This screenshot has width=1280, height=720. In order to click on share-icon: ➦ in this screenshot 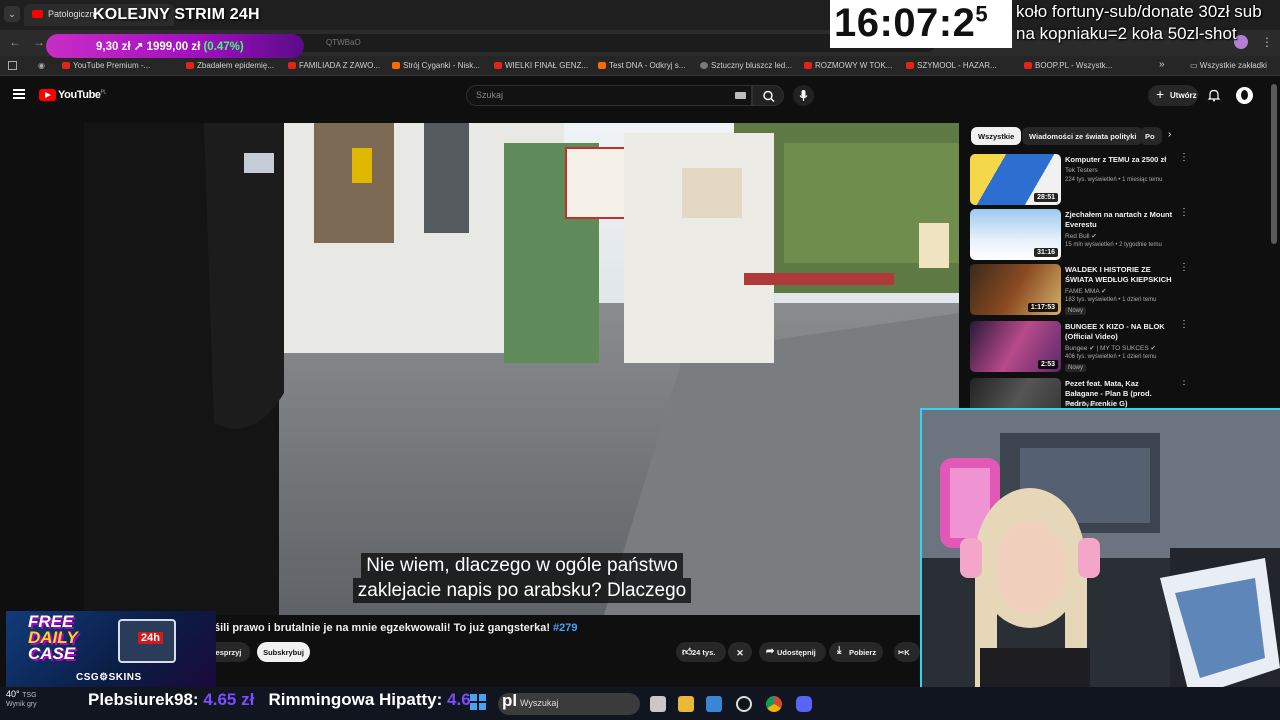, I will do `click(770, 651)`.